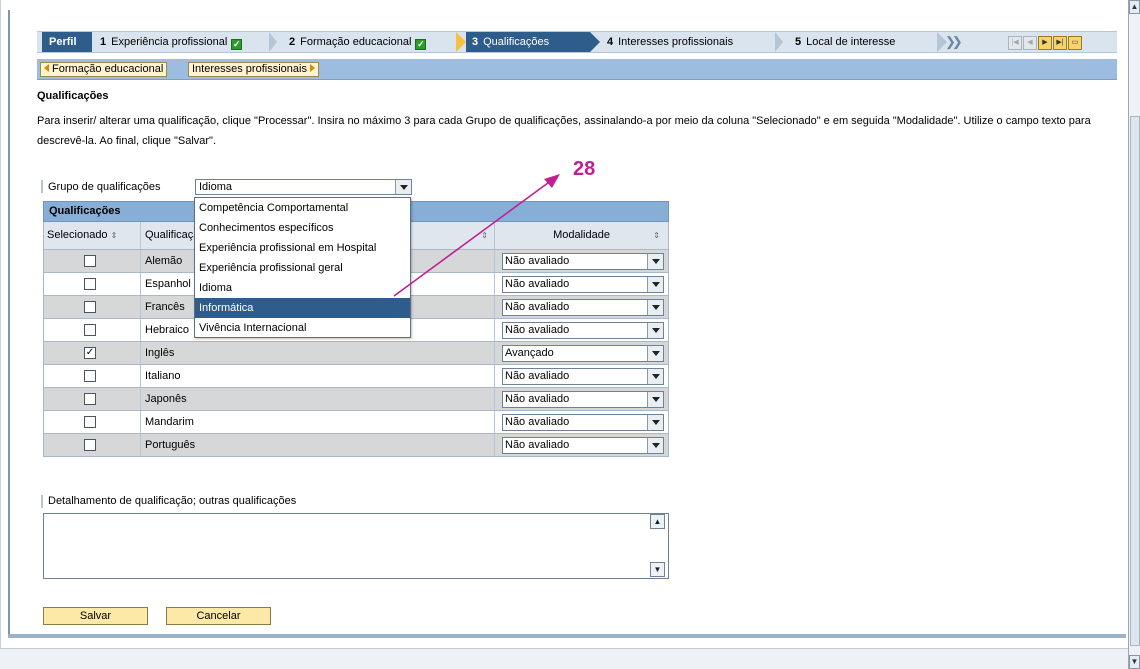  I want to click on scroll-down-icon: ▼, so click(1134, 662).